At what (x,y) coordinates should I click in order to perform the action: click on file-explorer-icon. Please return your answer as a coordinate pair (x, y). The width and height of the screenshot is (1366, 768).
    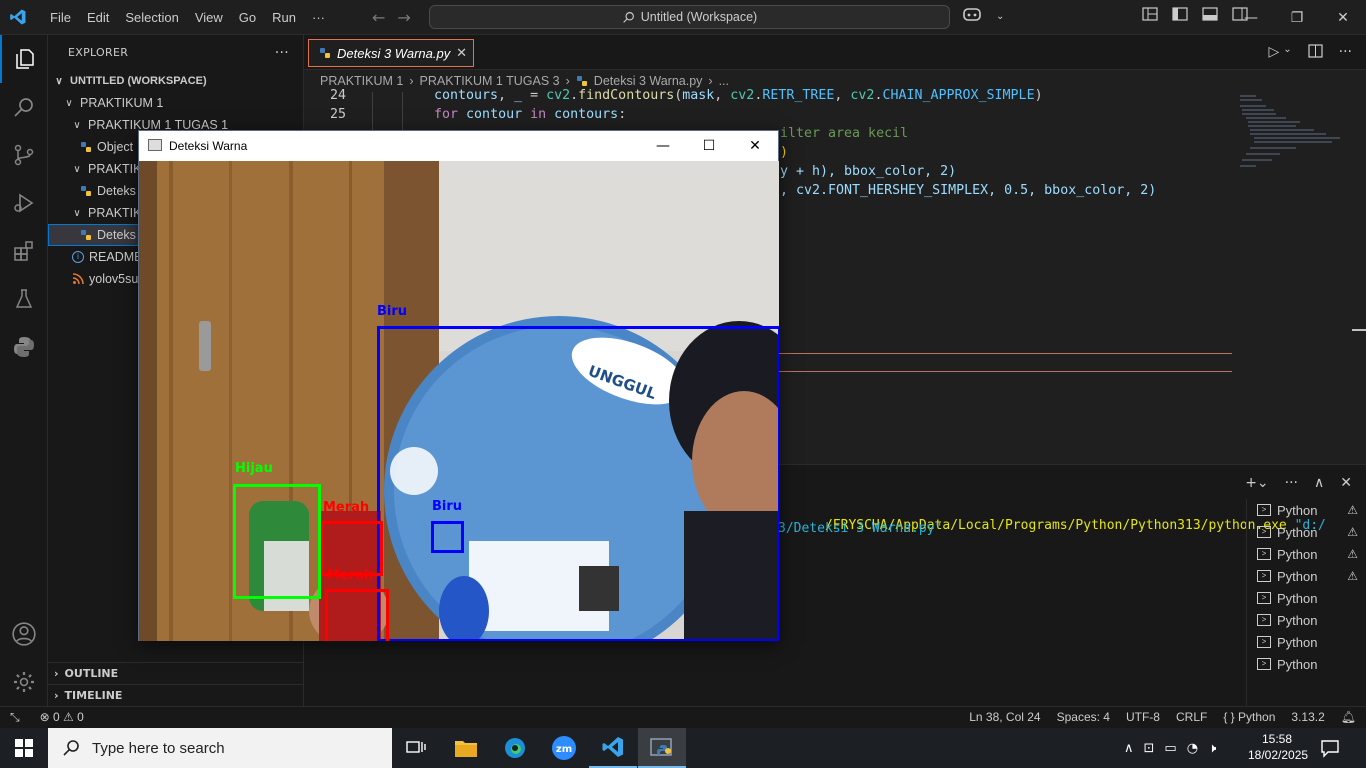
    Looking at the image, I should click on (466, 748).